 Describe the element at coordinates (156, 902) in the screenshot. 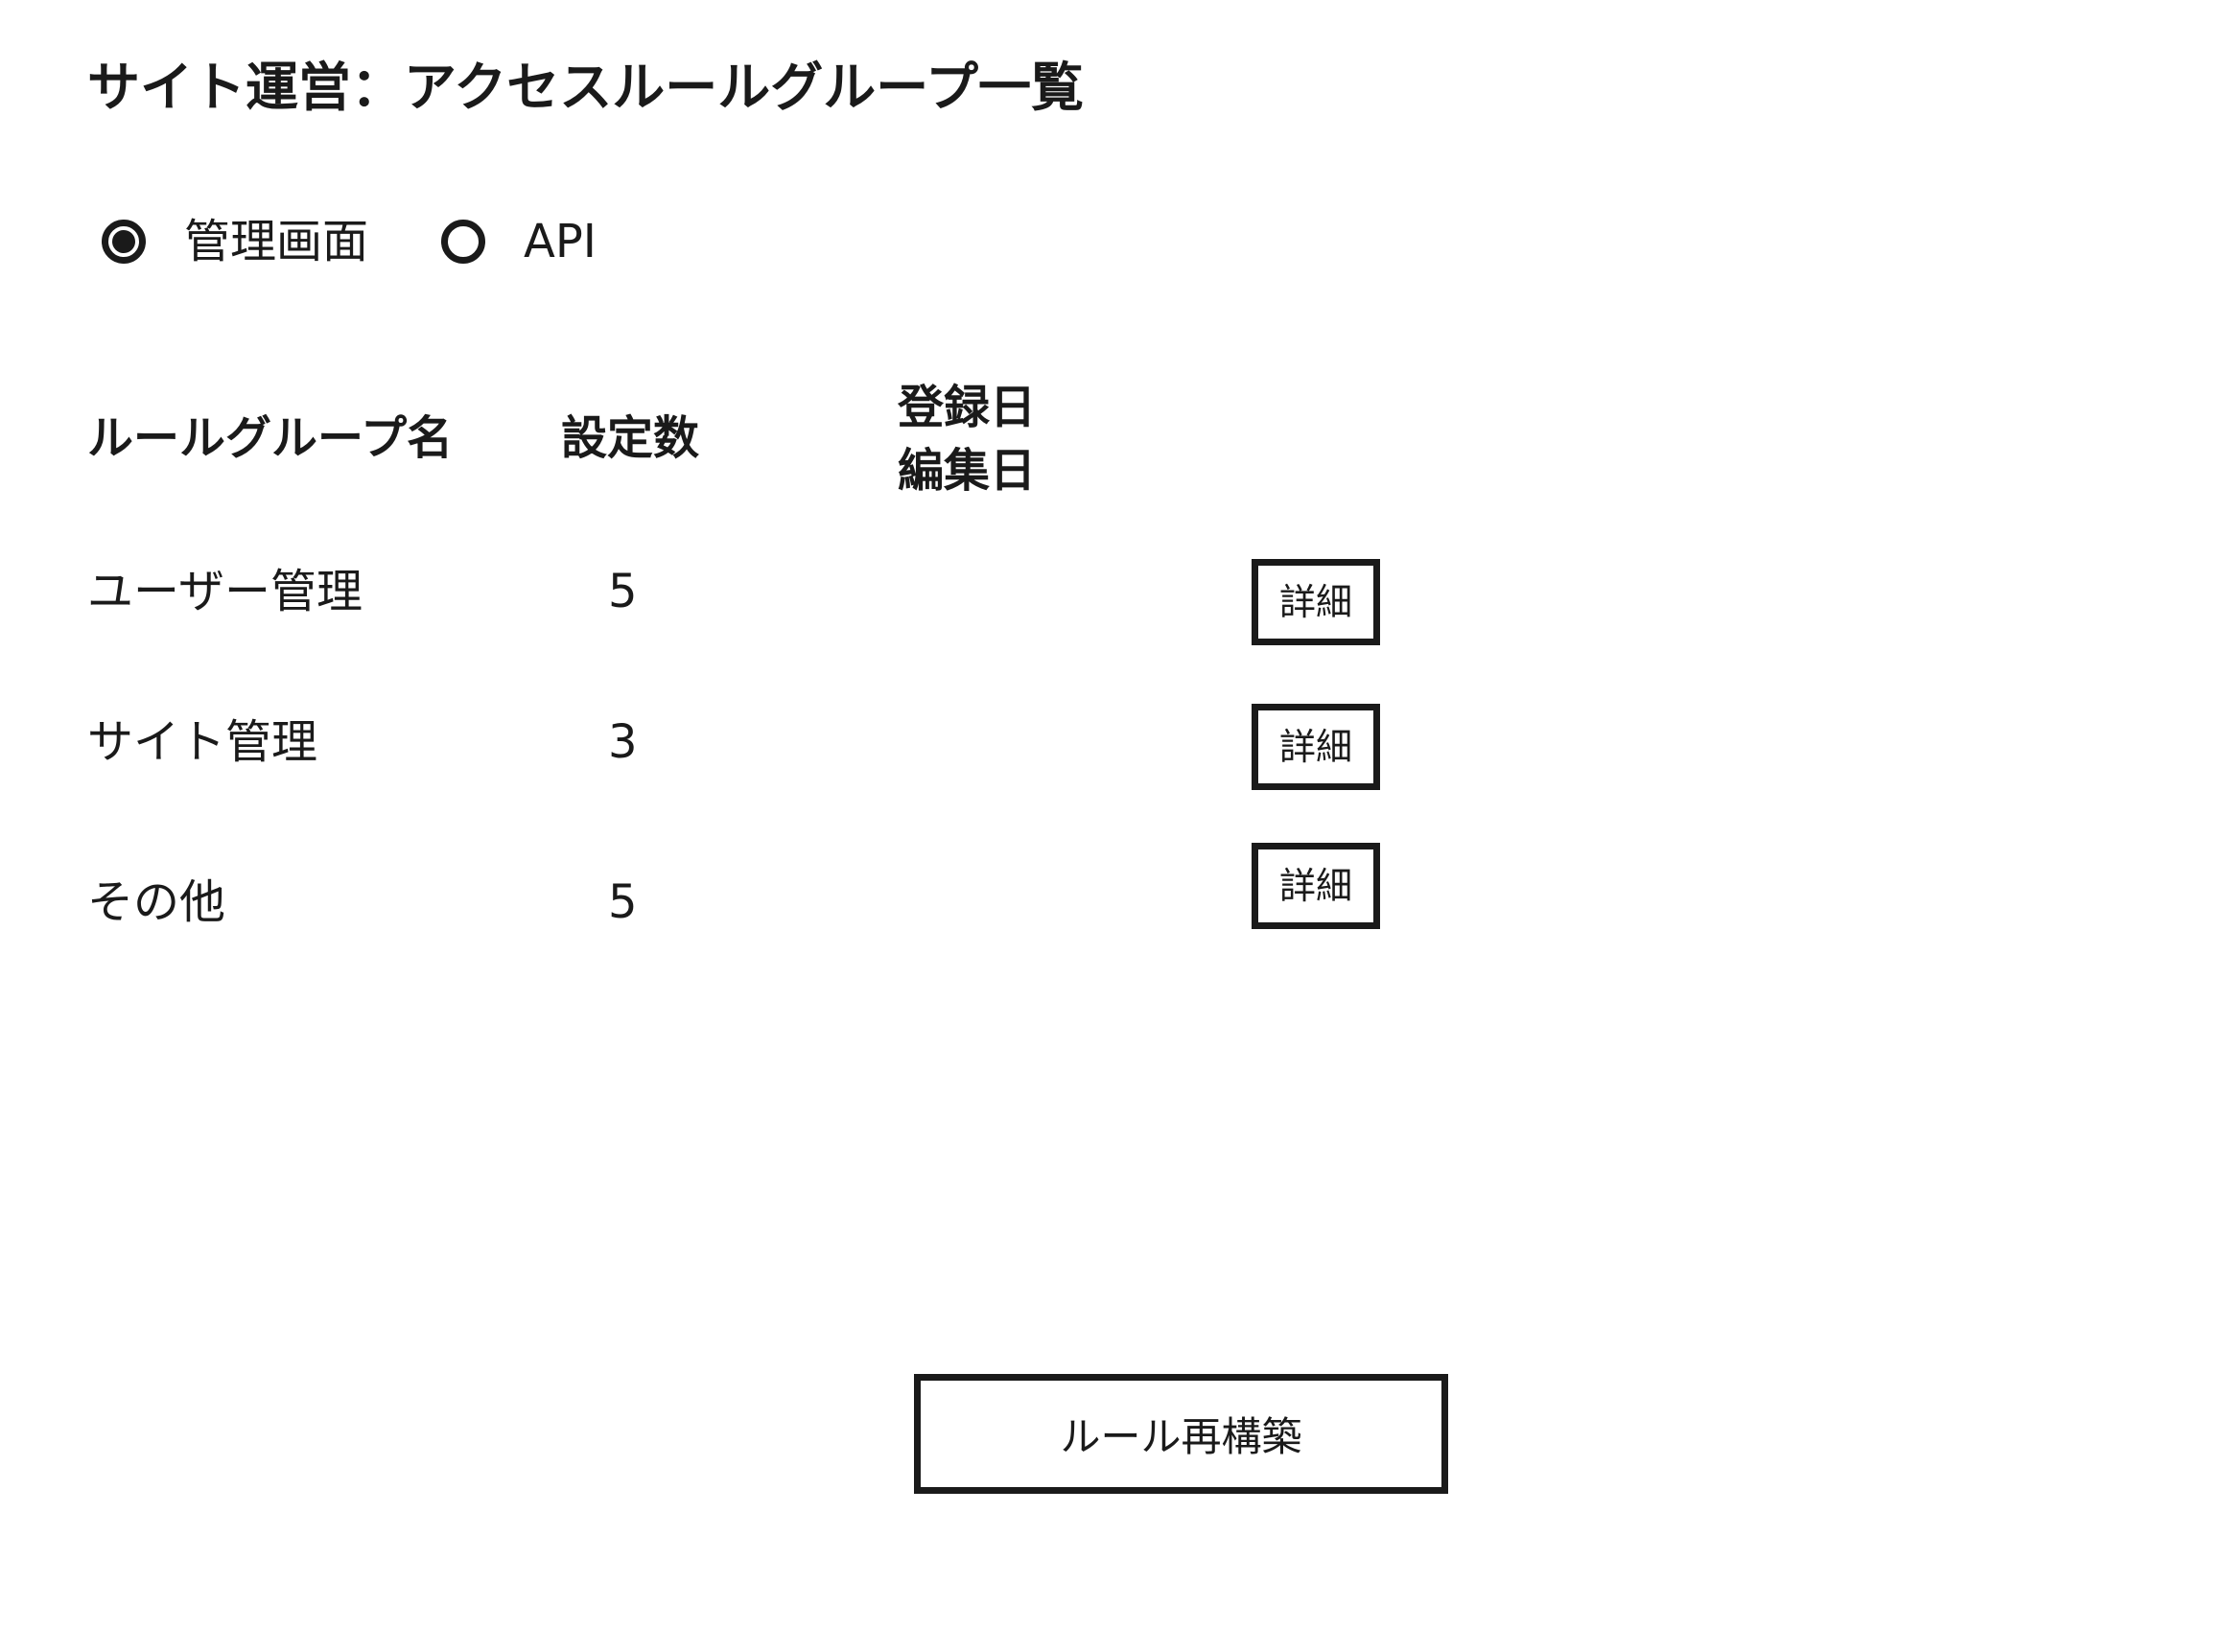

I see `row-name-other: その他` at that location.